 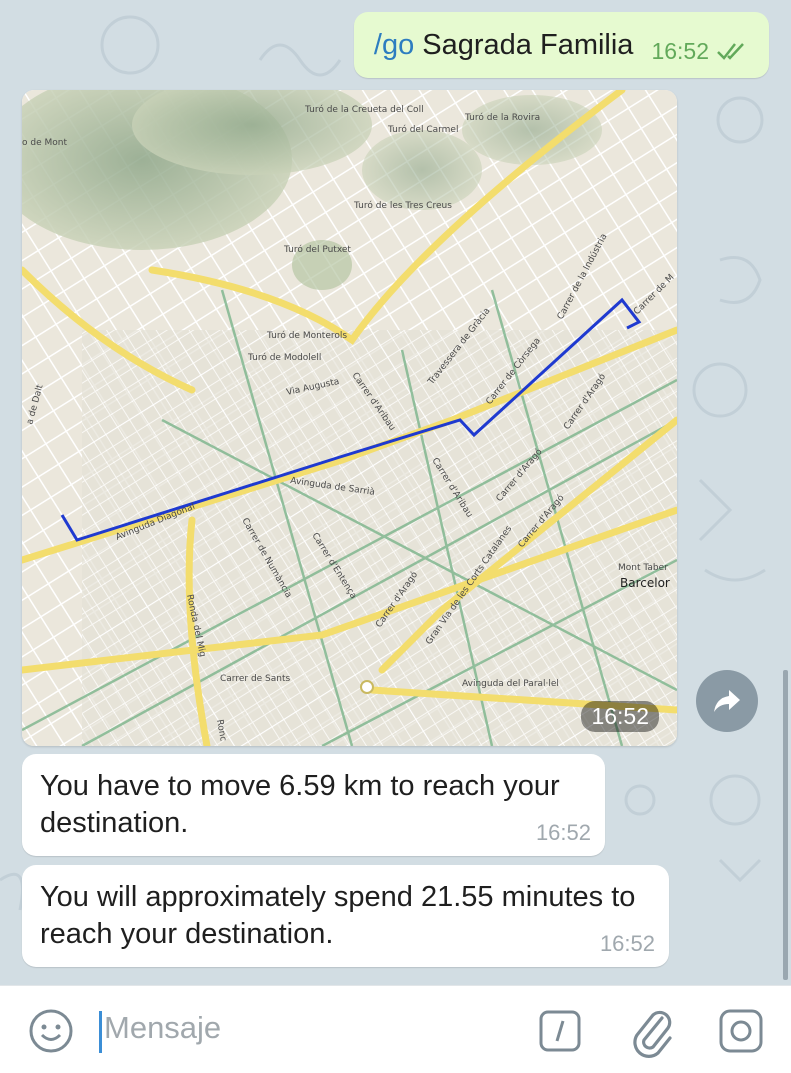 I want to click on message-destination: Sagrada Familia, so click(x=528, y=44).